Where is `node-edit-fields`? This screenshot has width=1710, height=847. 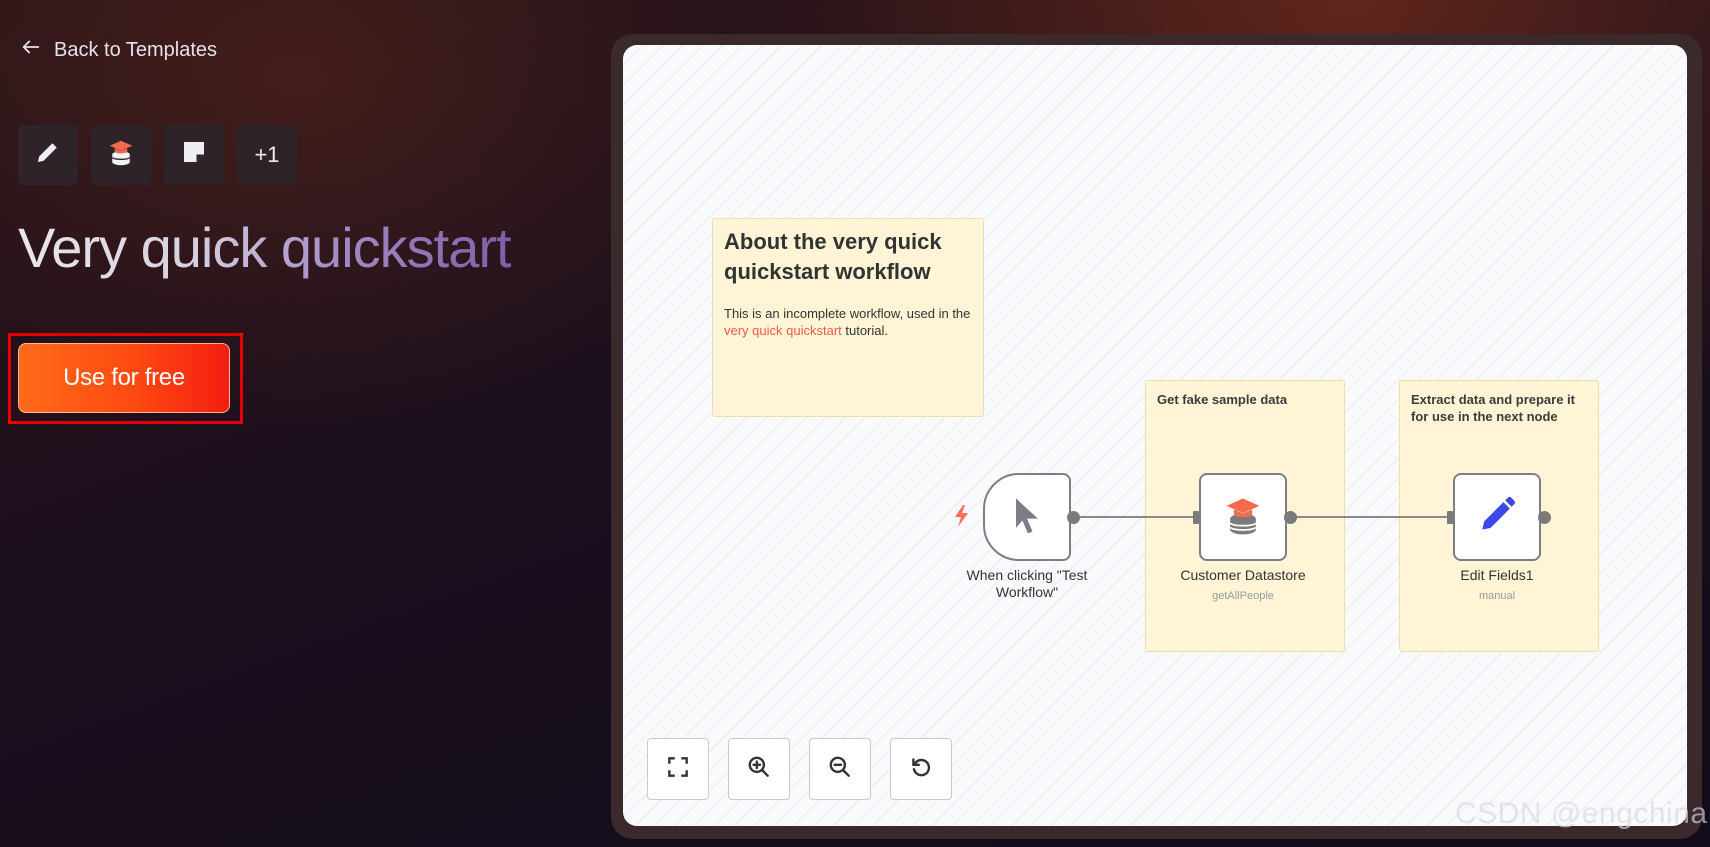
node-edit-fields is located at coordinates (1497, 517).